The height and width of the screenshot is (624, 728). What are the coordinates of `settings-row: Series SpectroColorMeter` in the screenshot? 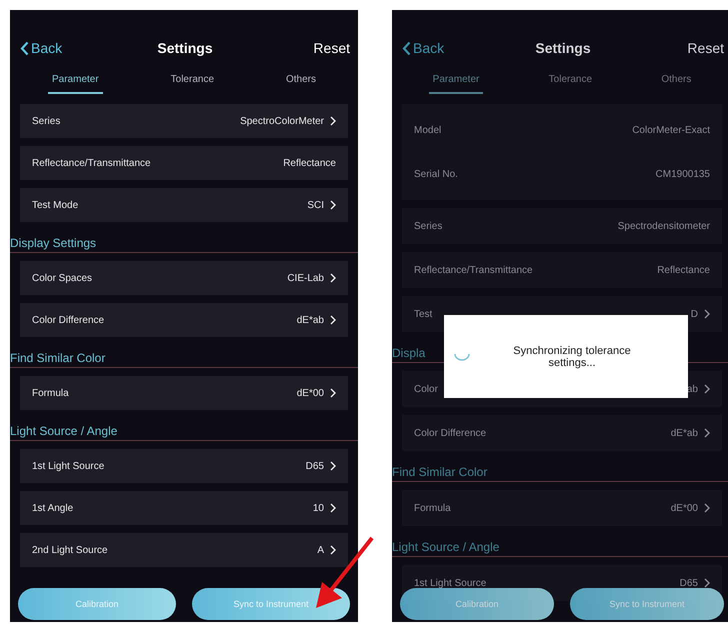 It's located at (184, 121).